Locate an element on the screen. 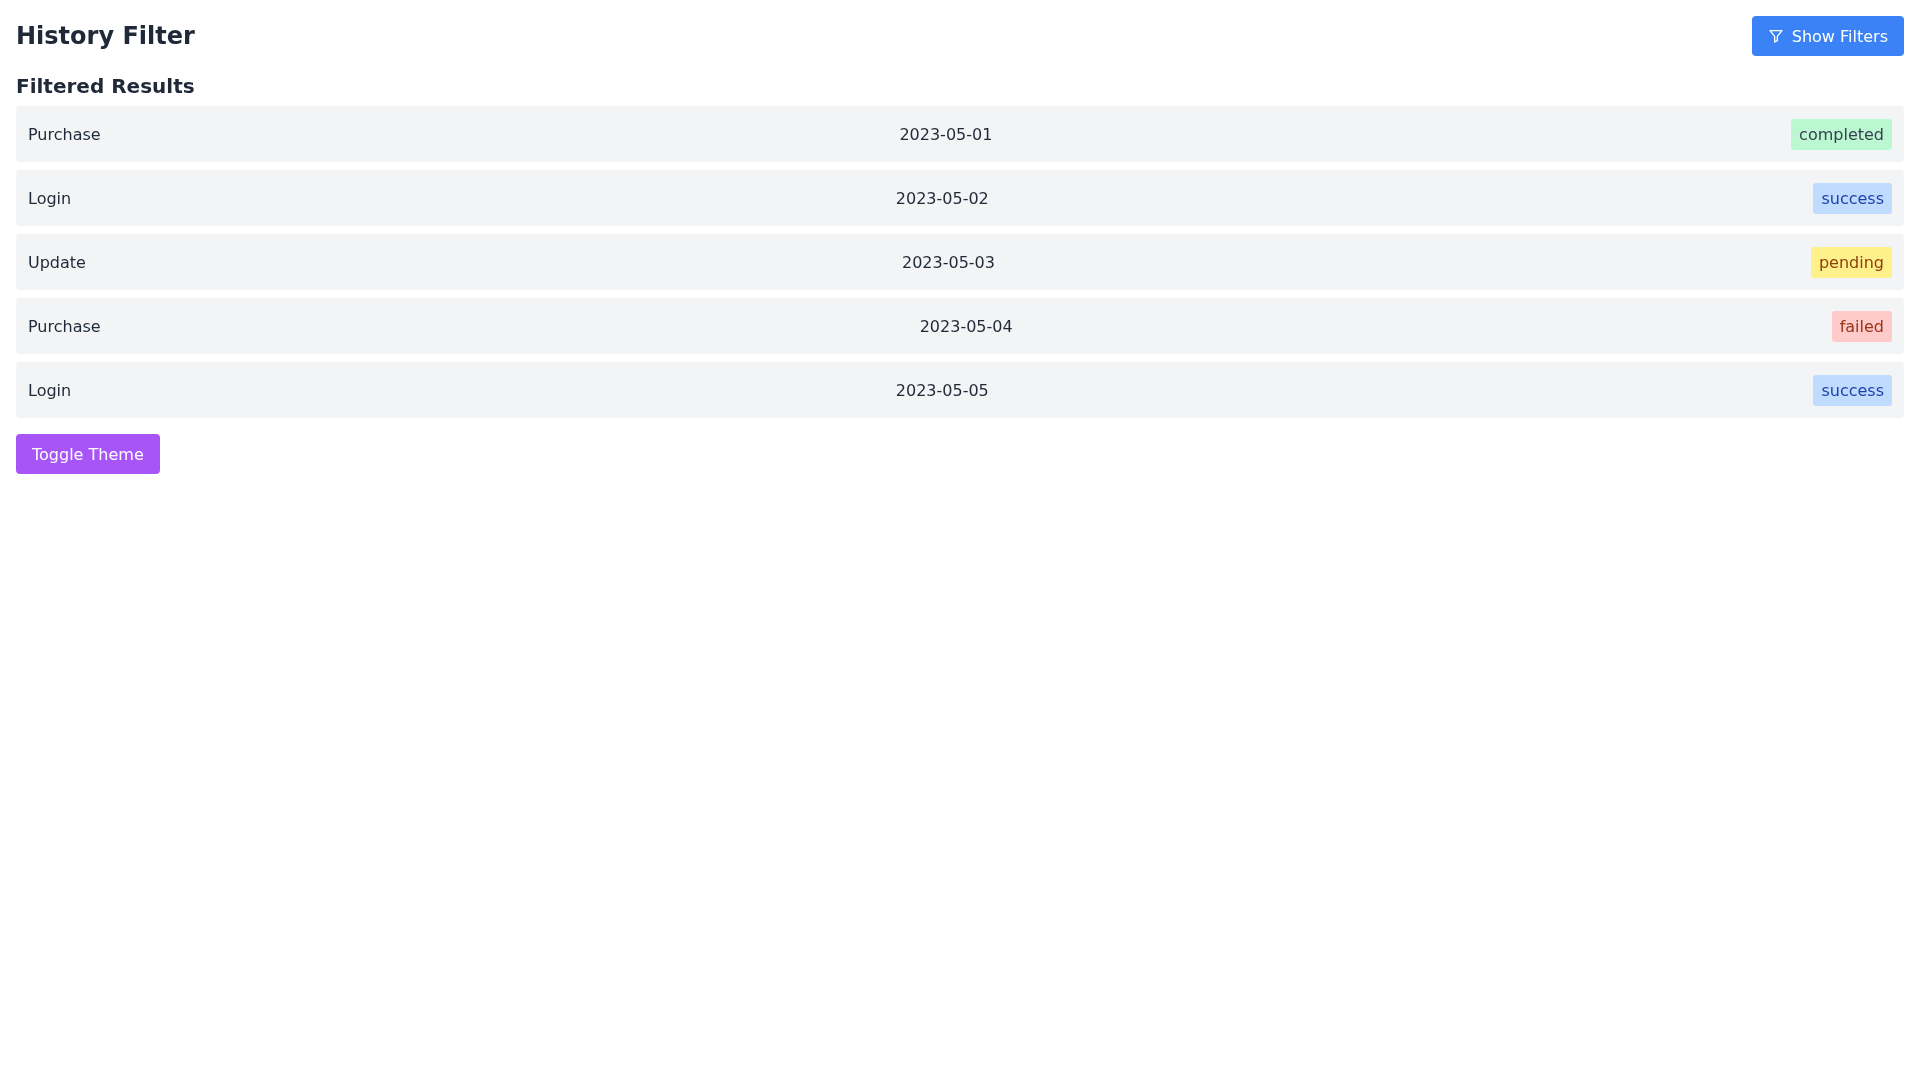 This screenshot has width=1920, height=1080. status-badge: pending is located at coordinates (1851, 262).